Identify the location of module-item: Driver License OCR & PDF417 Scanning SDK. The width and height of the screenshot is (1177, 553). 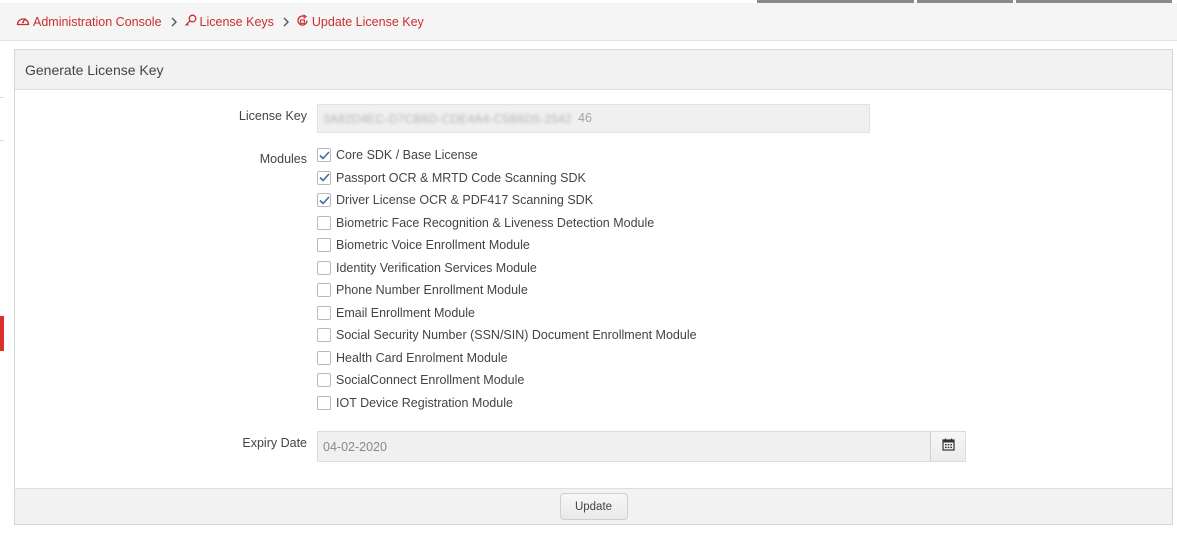
(455, 200).